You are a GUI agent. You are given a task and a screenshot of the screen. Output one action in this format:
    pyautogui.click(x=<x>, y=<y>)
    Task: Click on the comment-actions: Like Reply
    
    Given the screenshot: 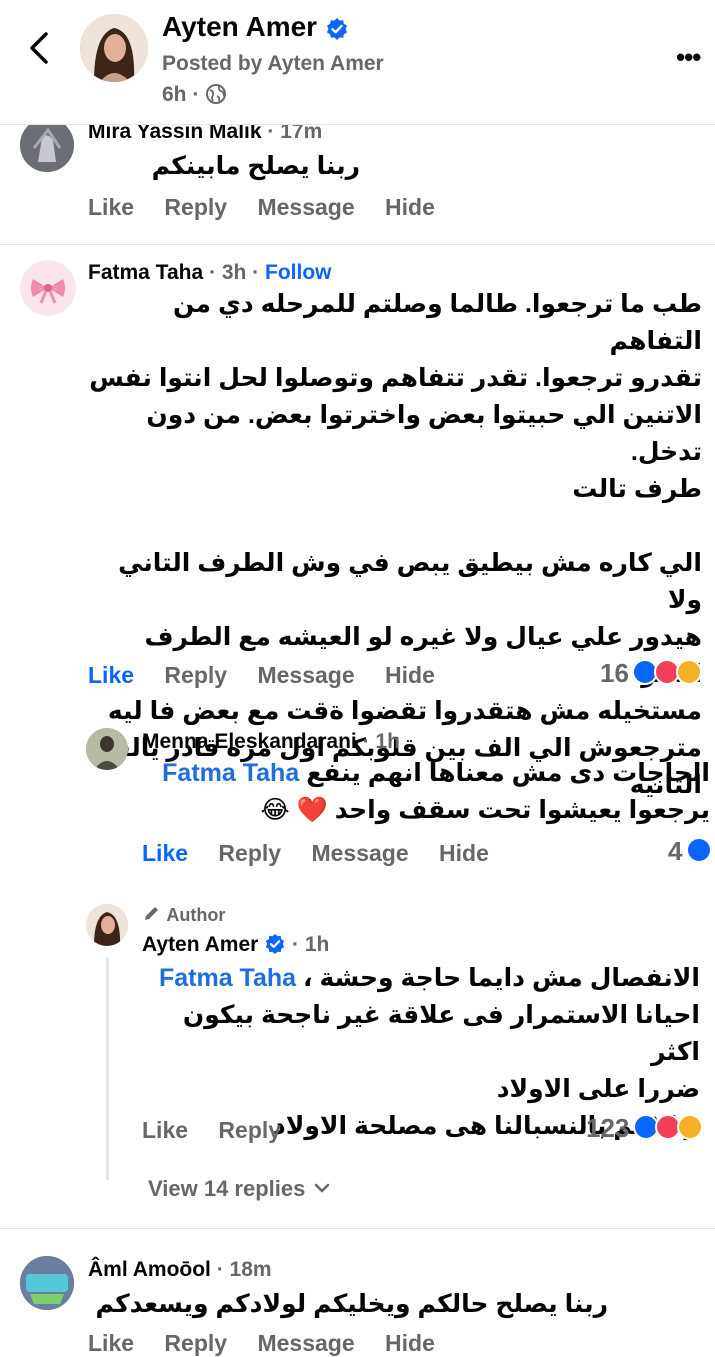 What is the action you would take?
    pyautogui.click(x=223, y=1130)
    